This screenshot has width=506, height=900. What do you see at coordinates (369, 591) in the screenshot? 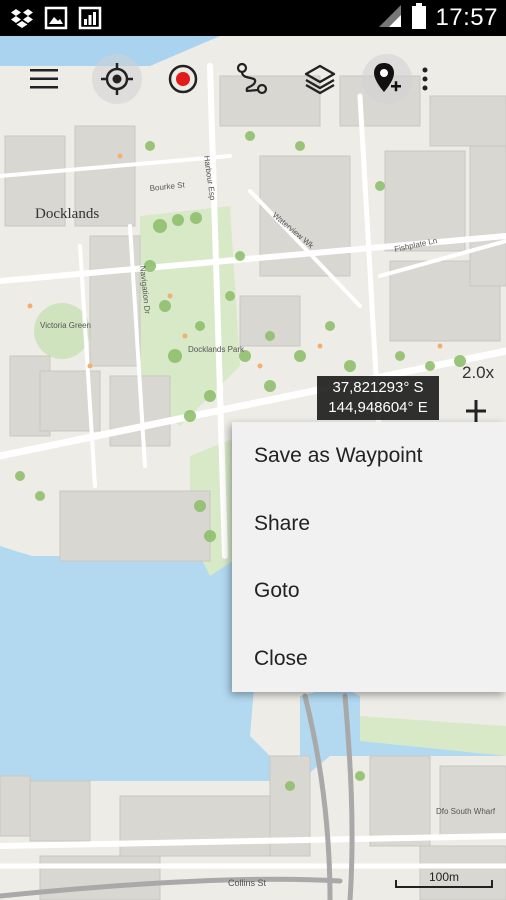
I see `menu-item-goto: Goto` at bounding box center [369, 591].